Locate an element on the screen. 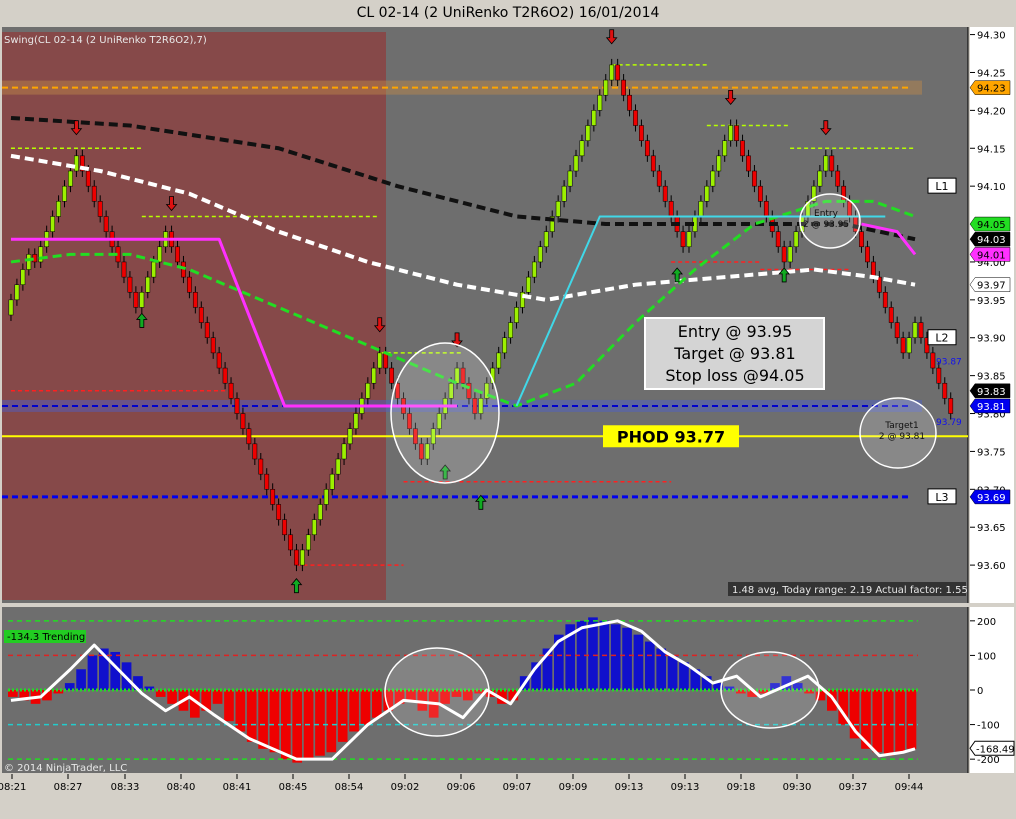 The width and height of the screenshot is (1016, 819). price-marker-label: 93.81 is located at coordinates (991, 407).